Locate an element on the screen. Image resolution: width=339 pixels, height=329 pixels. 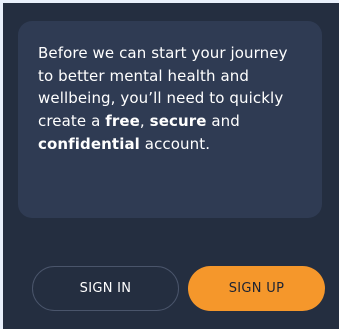
sign-in-label: SIGN IN is located at coordinates (105, 288).